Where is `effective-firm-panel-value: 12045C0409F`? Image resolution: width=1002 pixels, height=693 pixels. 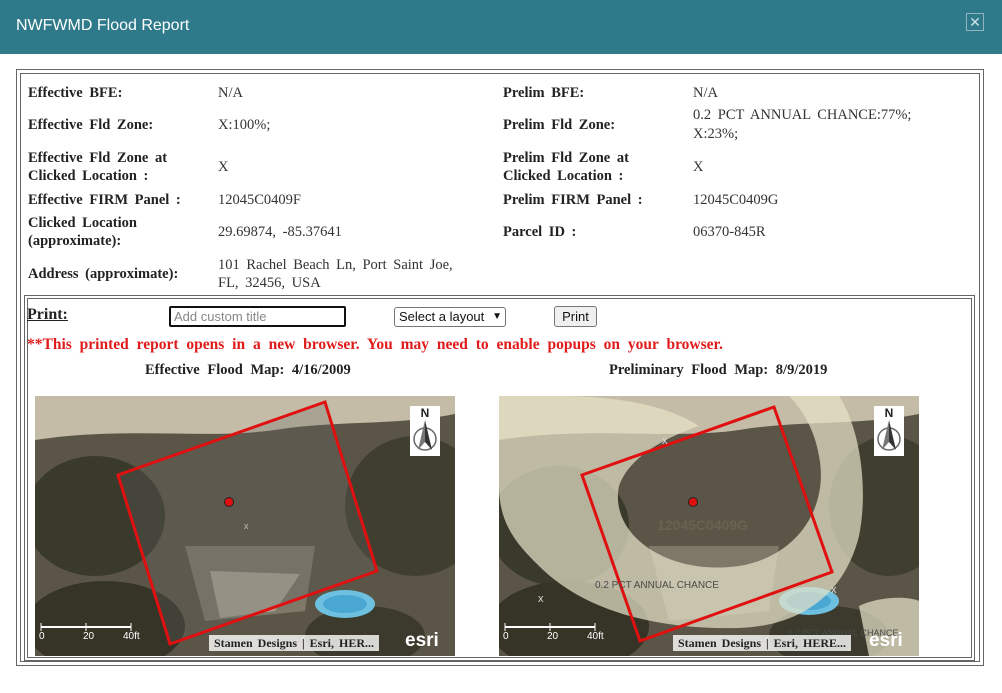
effective-firm-panel-value: 12045C0409F is located at coordinates (259, 200).